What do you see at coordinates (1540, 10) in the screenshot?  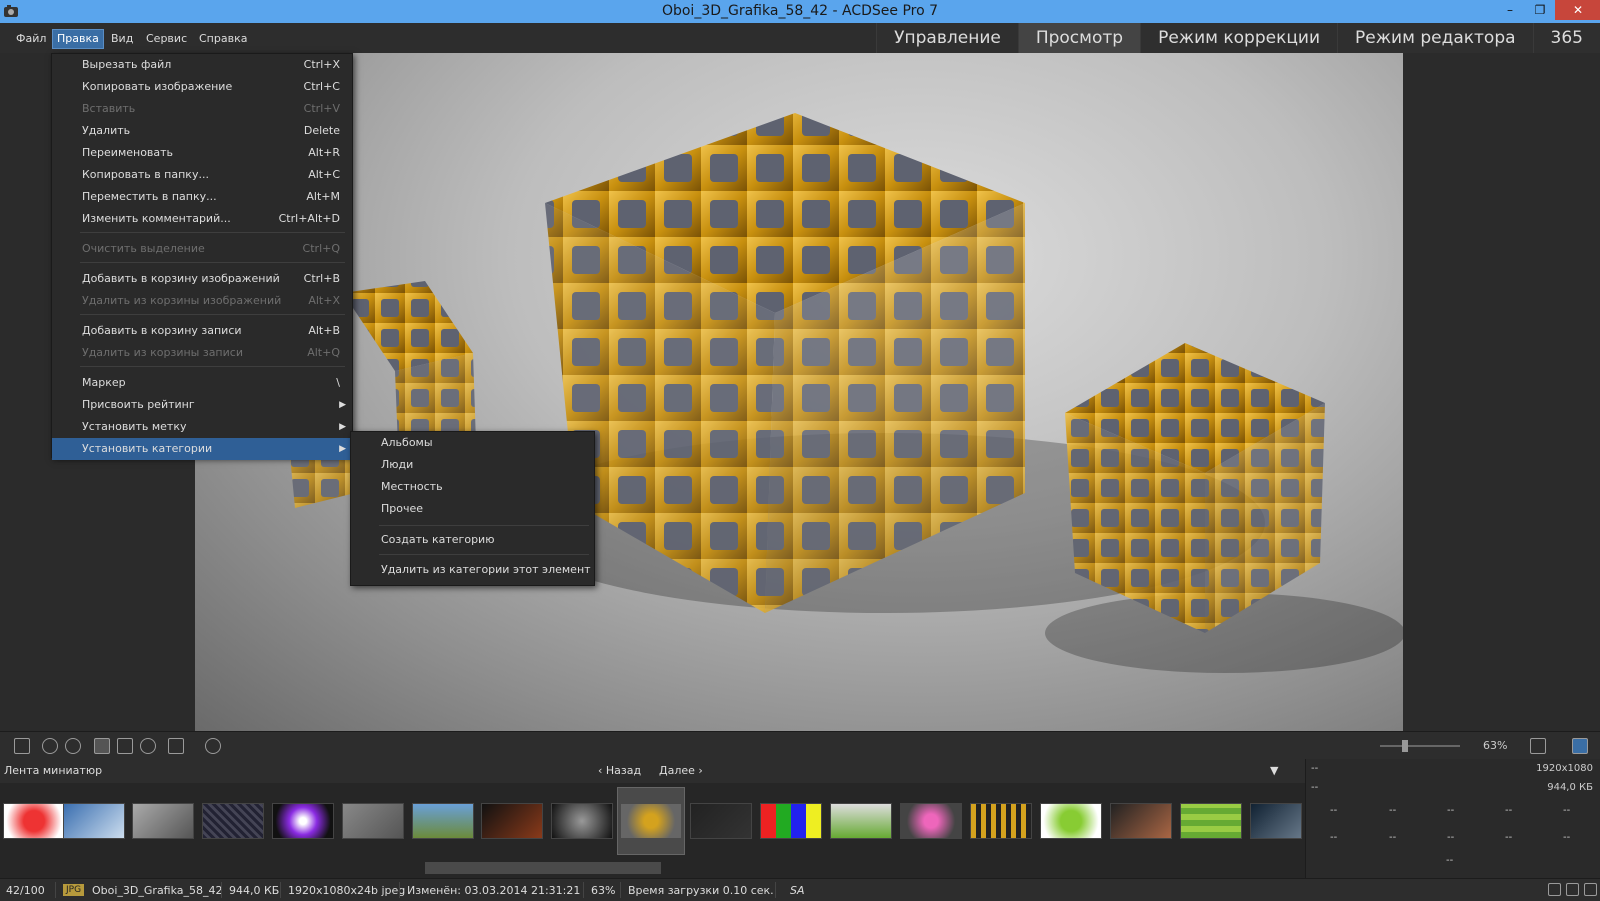 I see `restore-button: ❐` at bounding box center [1540, 10].